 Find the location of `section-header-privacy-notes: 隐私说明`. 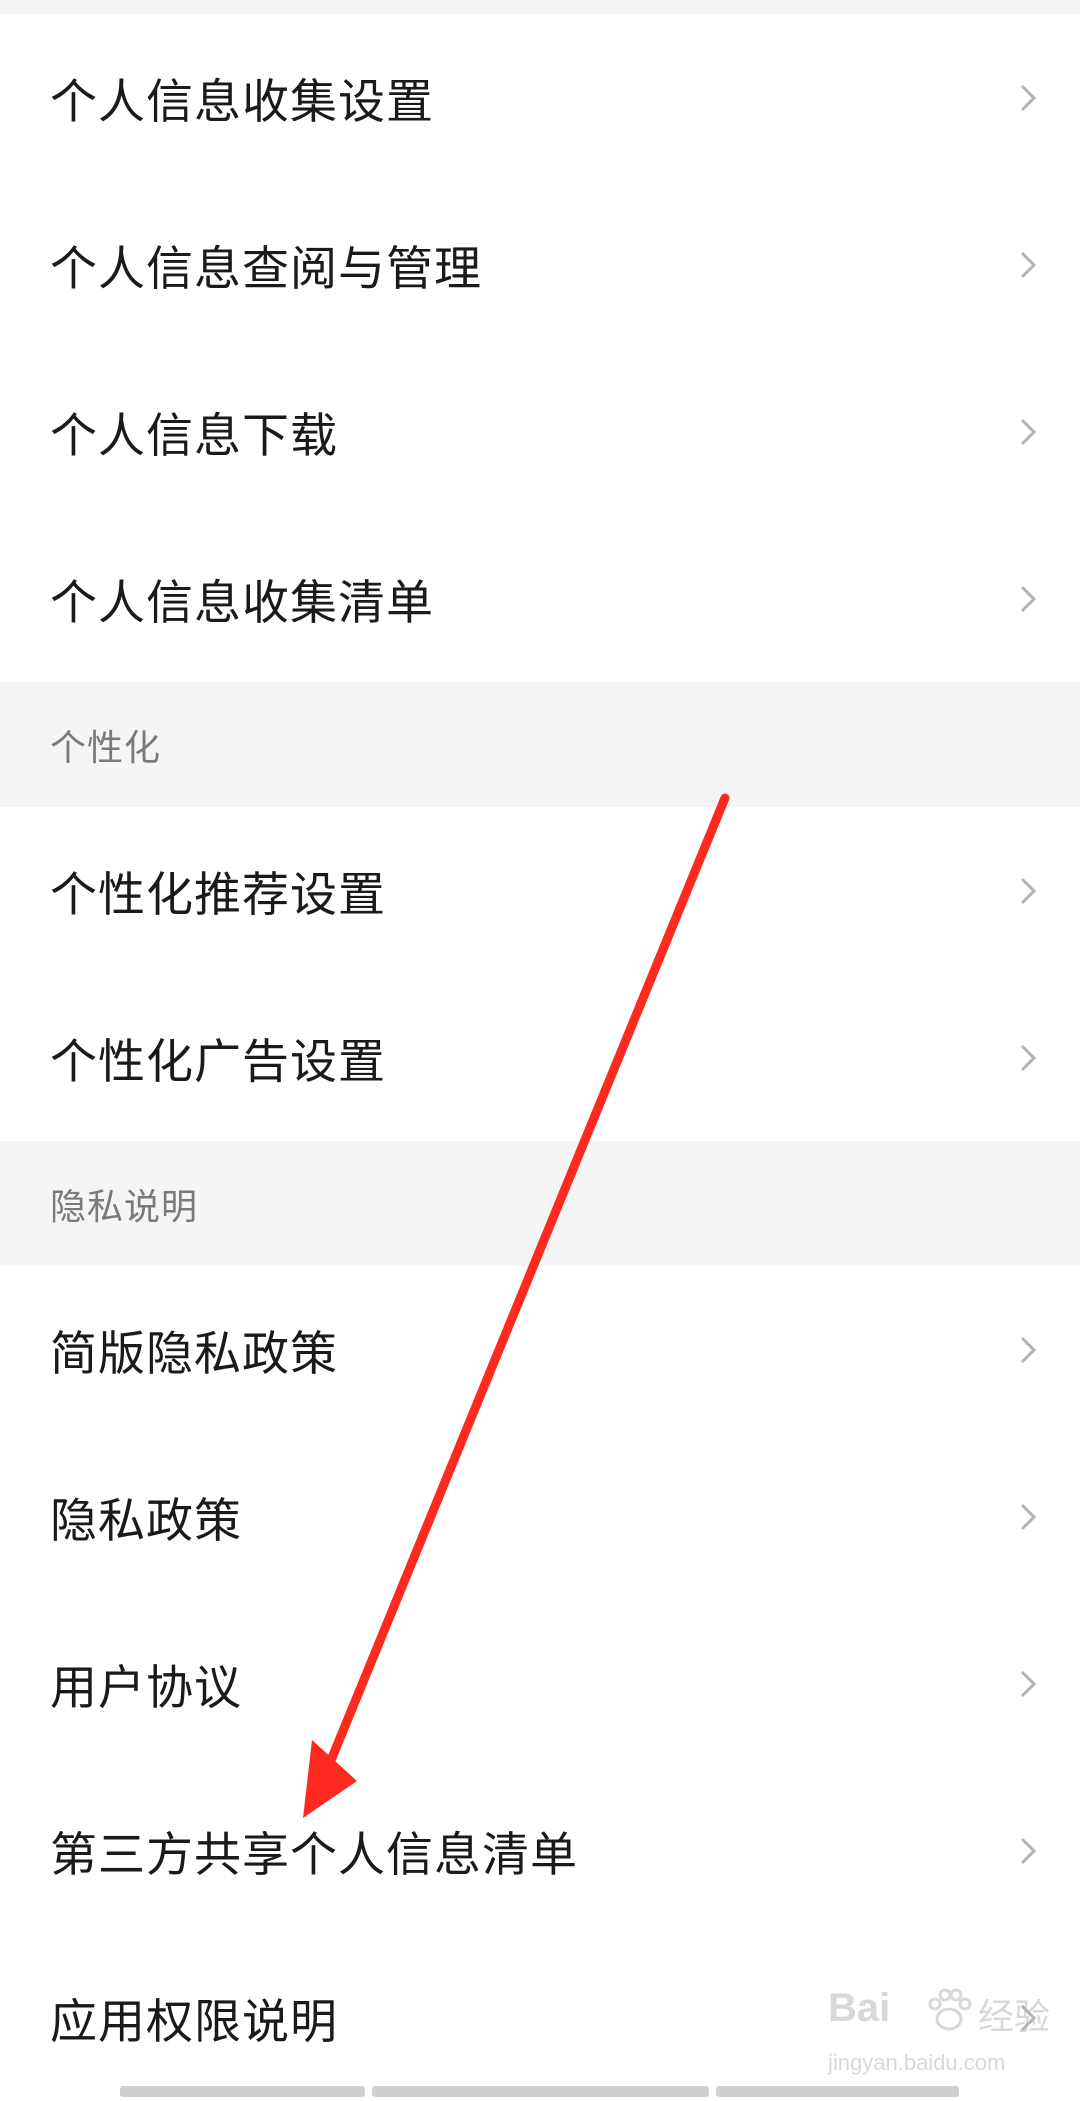

section-header-privacy-notes: 隐私说明 is located at coordinates (540, 1203).